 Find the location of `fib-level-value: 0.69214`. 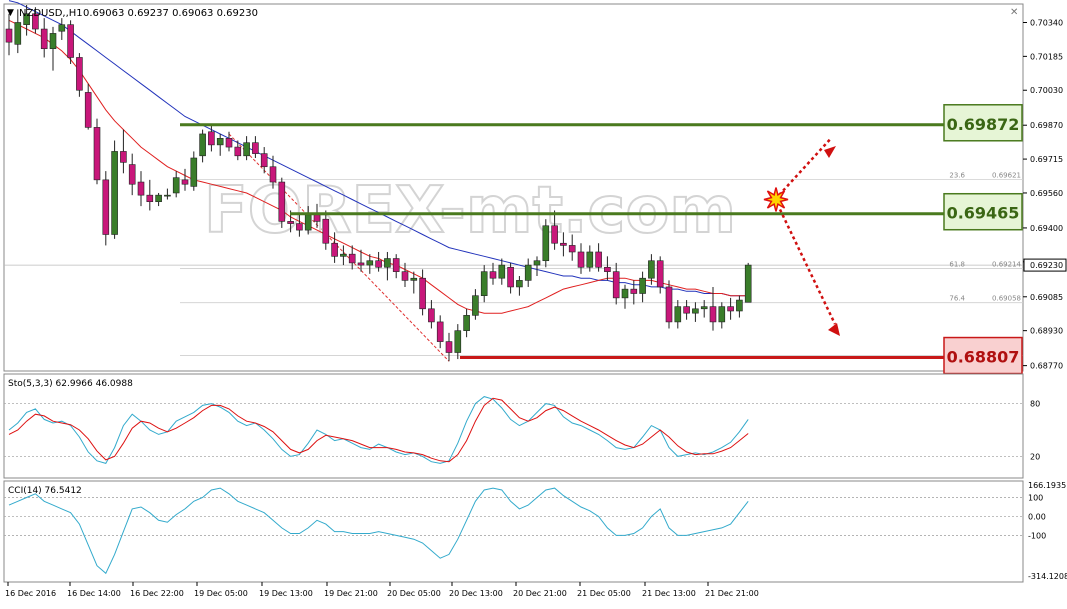

fib-level-value: 0.69214 is located at coordinates (1006, 265).